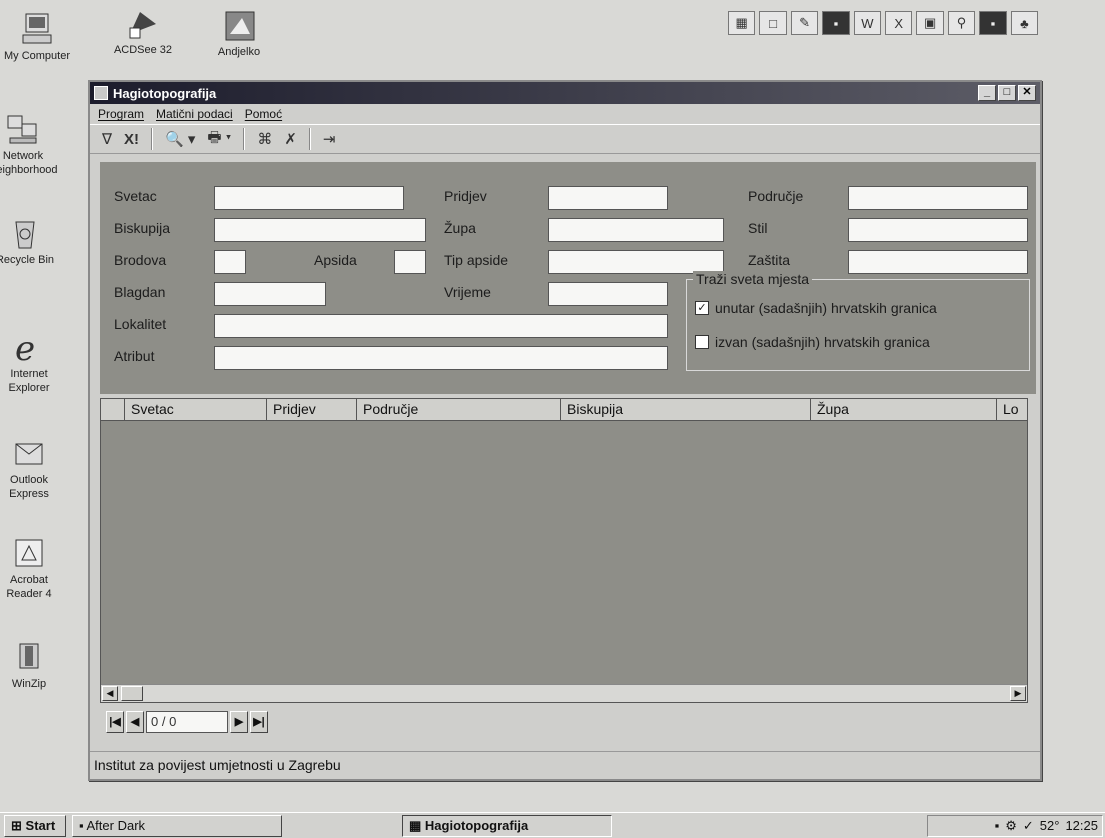 Image resolution: width=1105 pixels, height=838 pixels. I want to click on option-izvan: izvan (sadašnjih) hrvatskih granica, so click(812, 342).